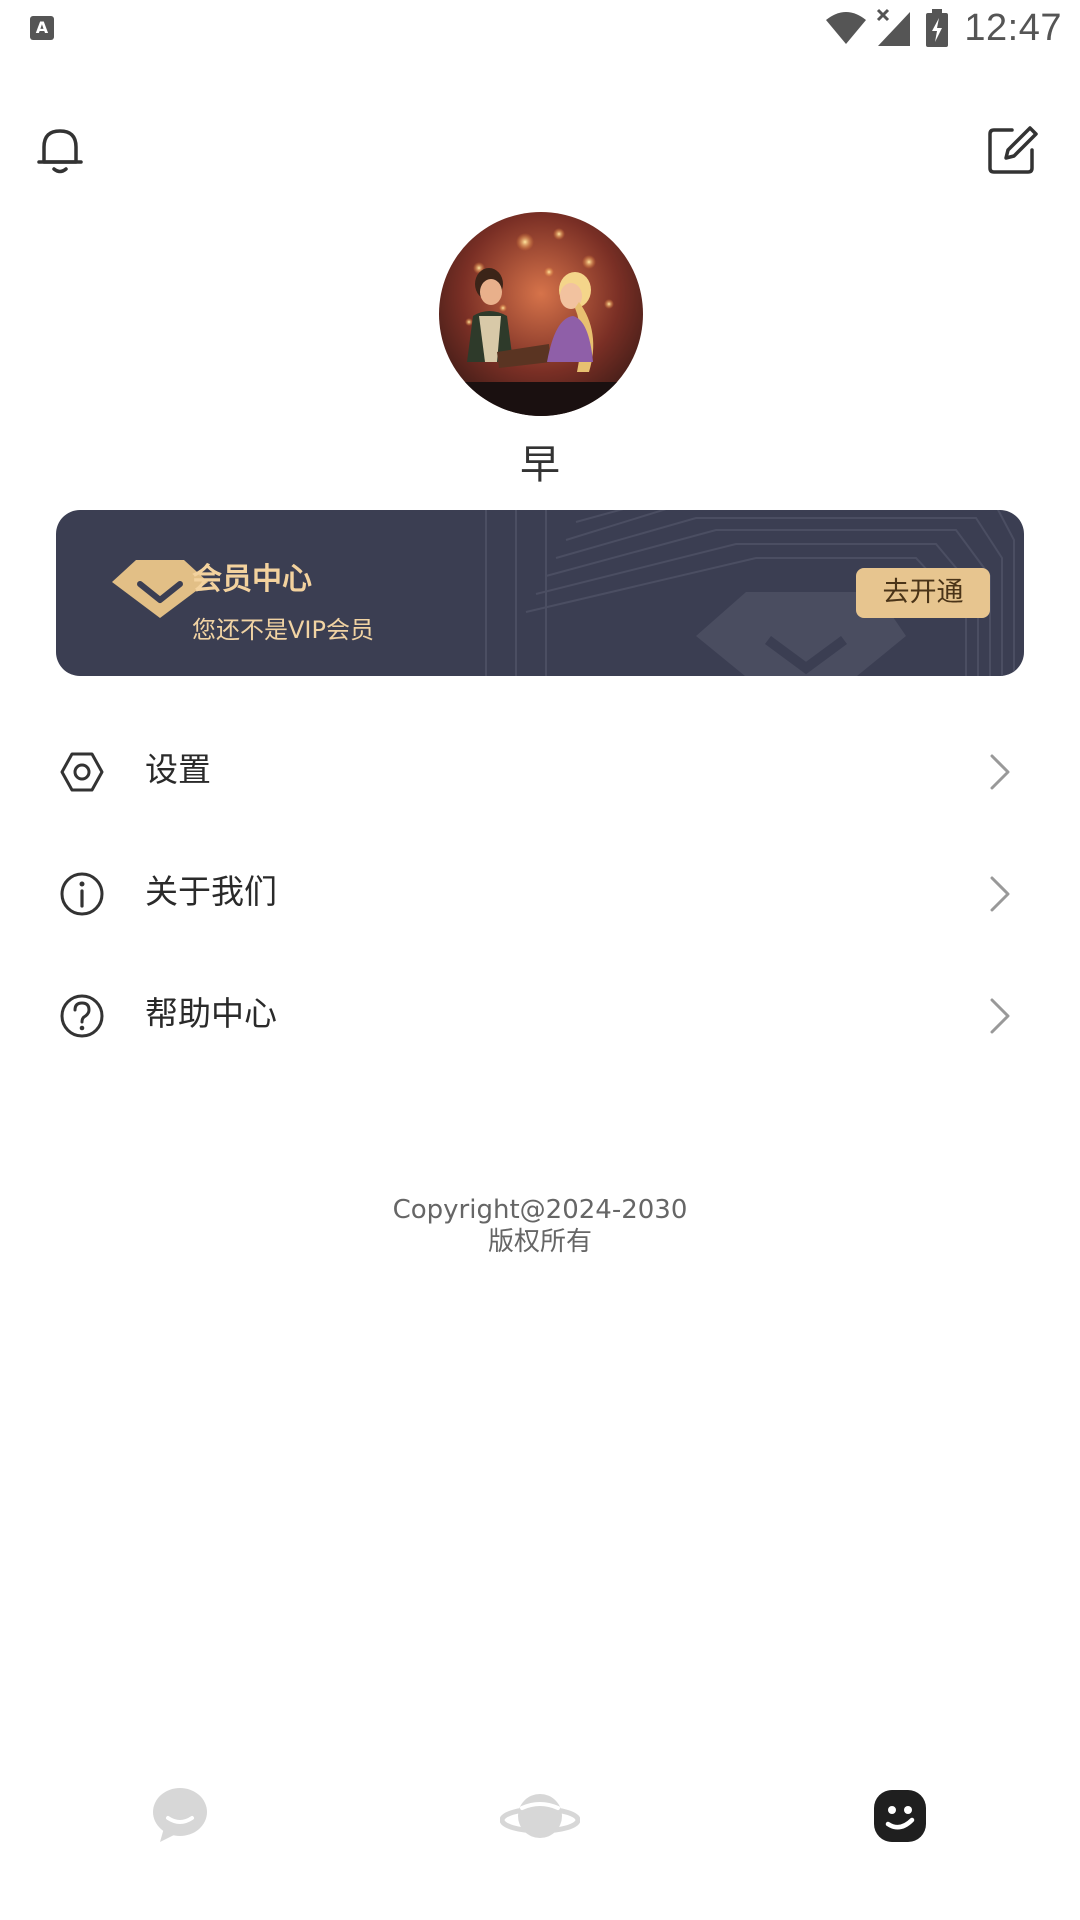 The image size is (1080, 1920). Describe the element at coordinates (539, 1242) in the screenshot. I see `copyright-rights: 版权所有` at that location.